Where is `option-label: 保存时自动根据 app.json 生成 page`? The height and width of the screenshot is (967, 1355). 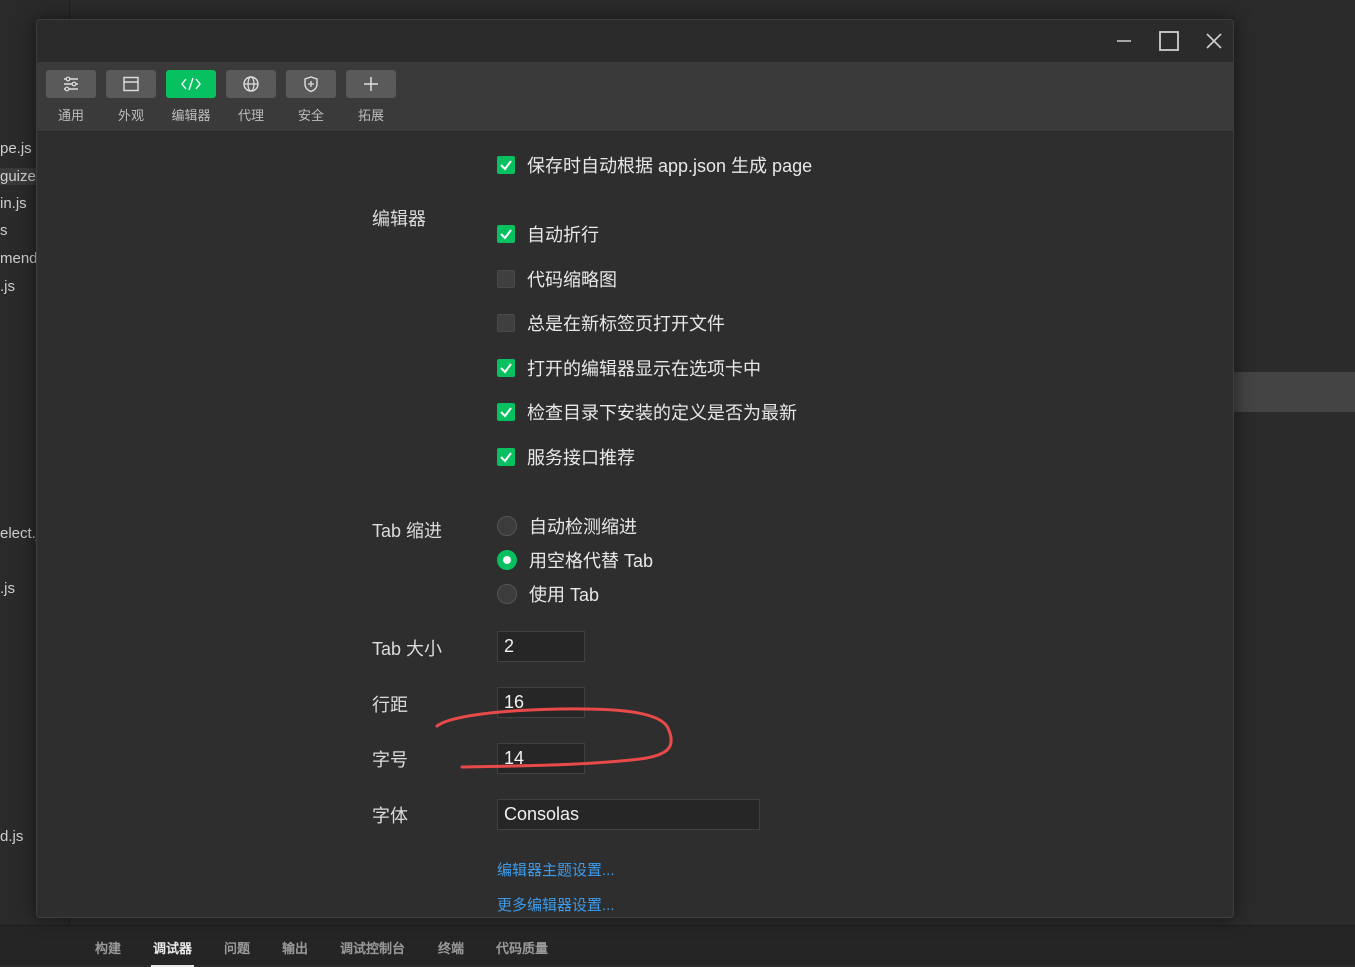 option-label: 保存时自动根据 app.json 生成 page is located at coordinates (669, 165).